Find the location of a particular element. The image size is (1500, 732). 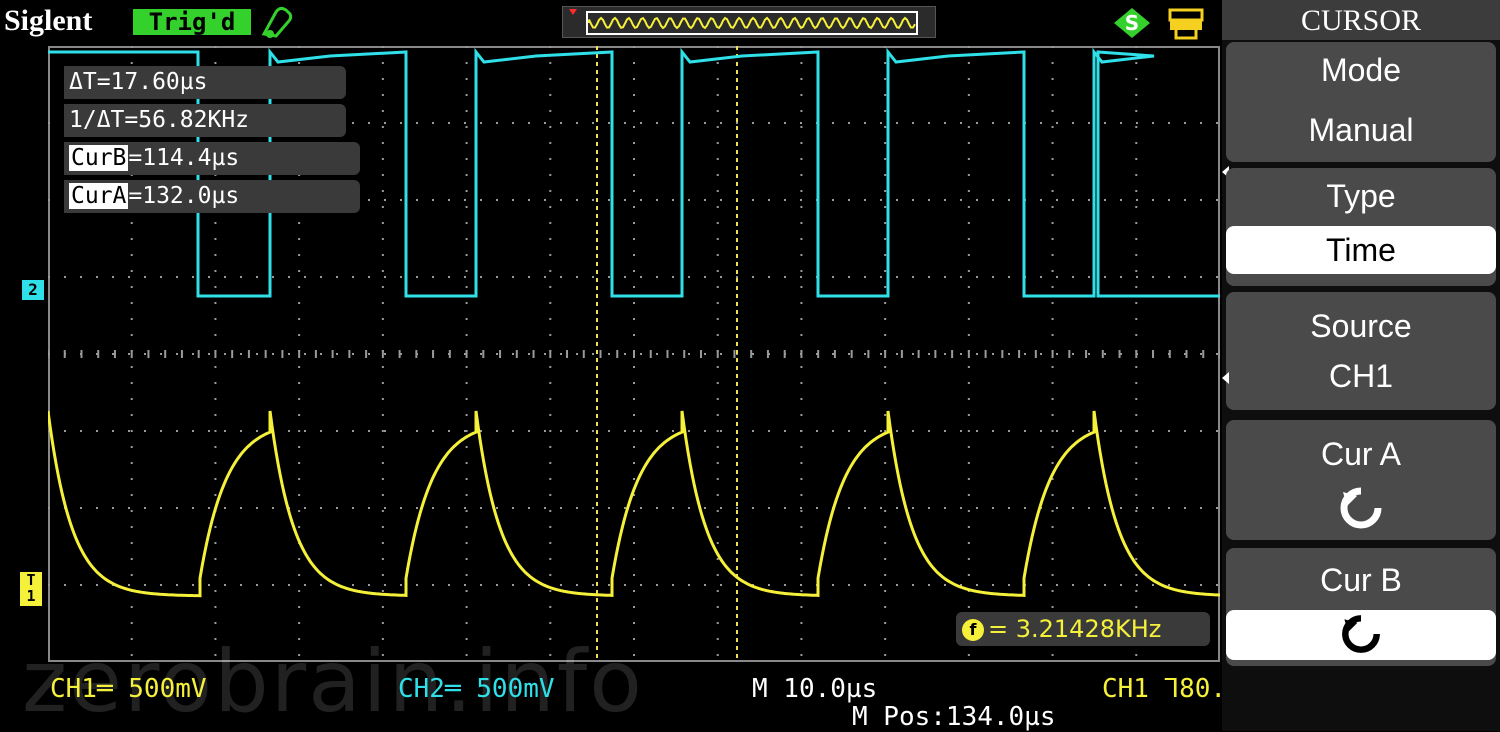

cursor-b-value: =114.4µs is located at coordinates (184, 158).